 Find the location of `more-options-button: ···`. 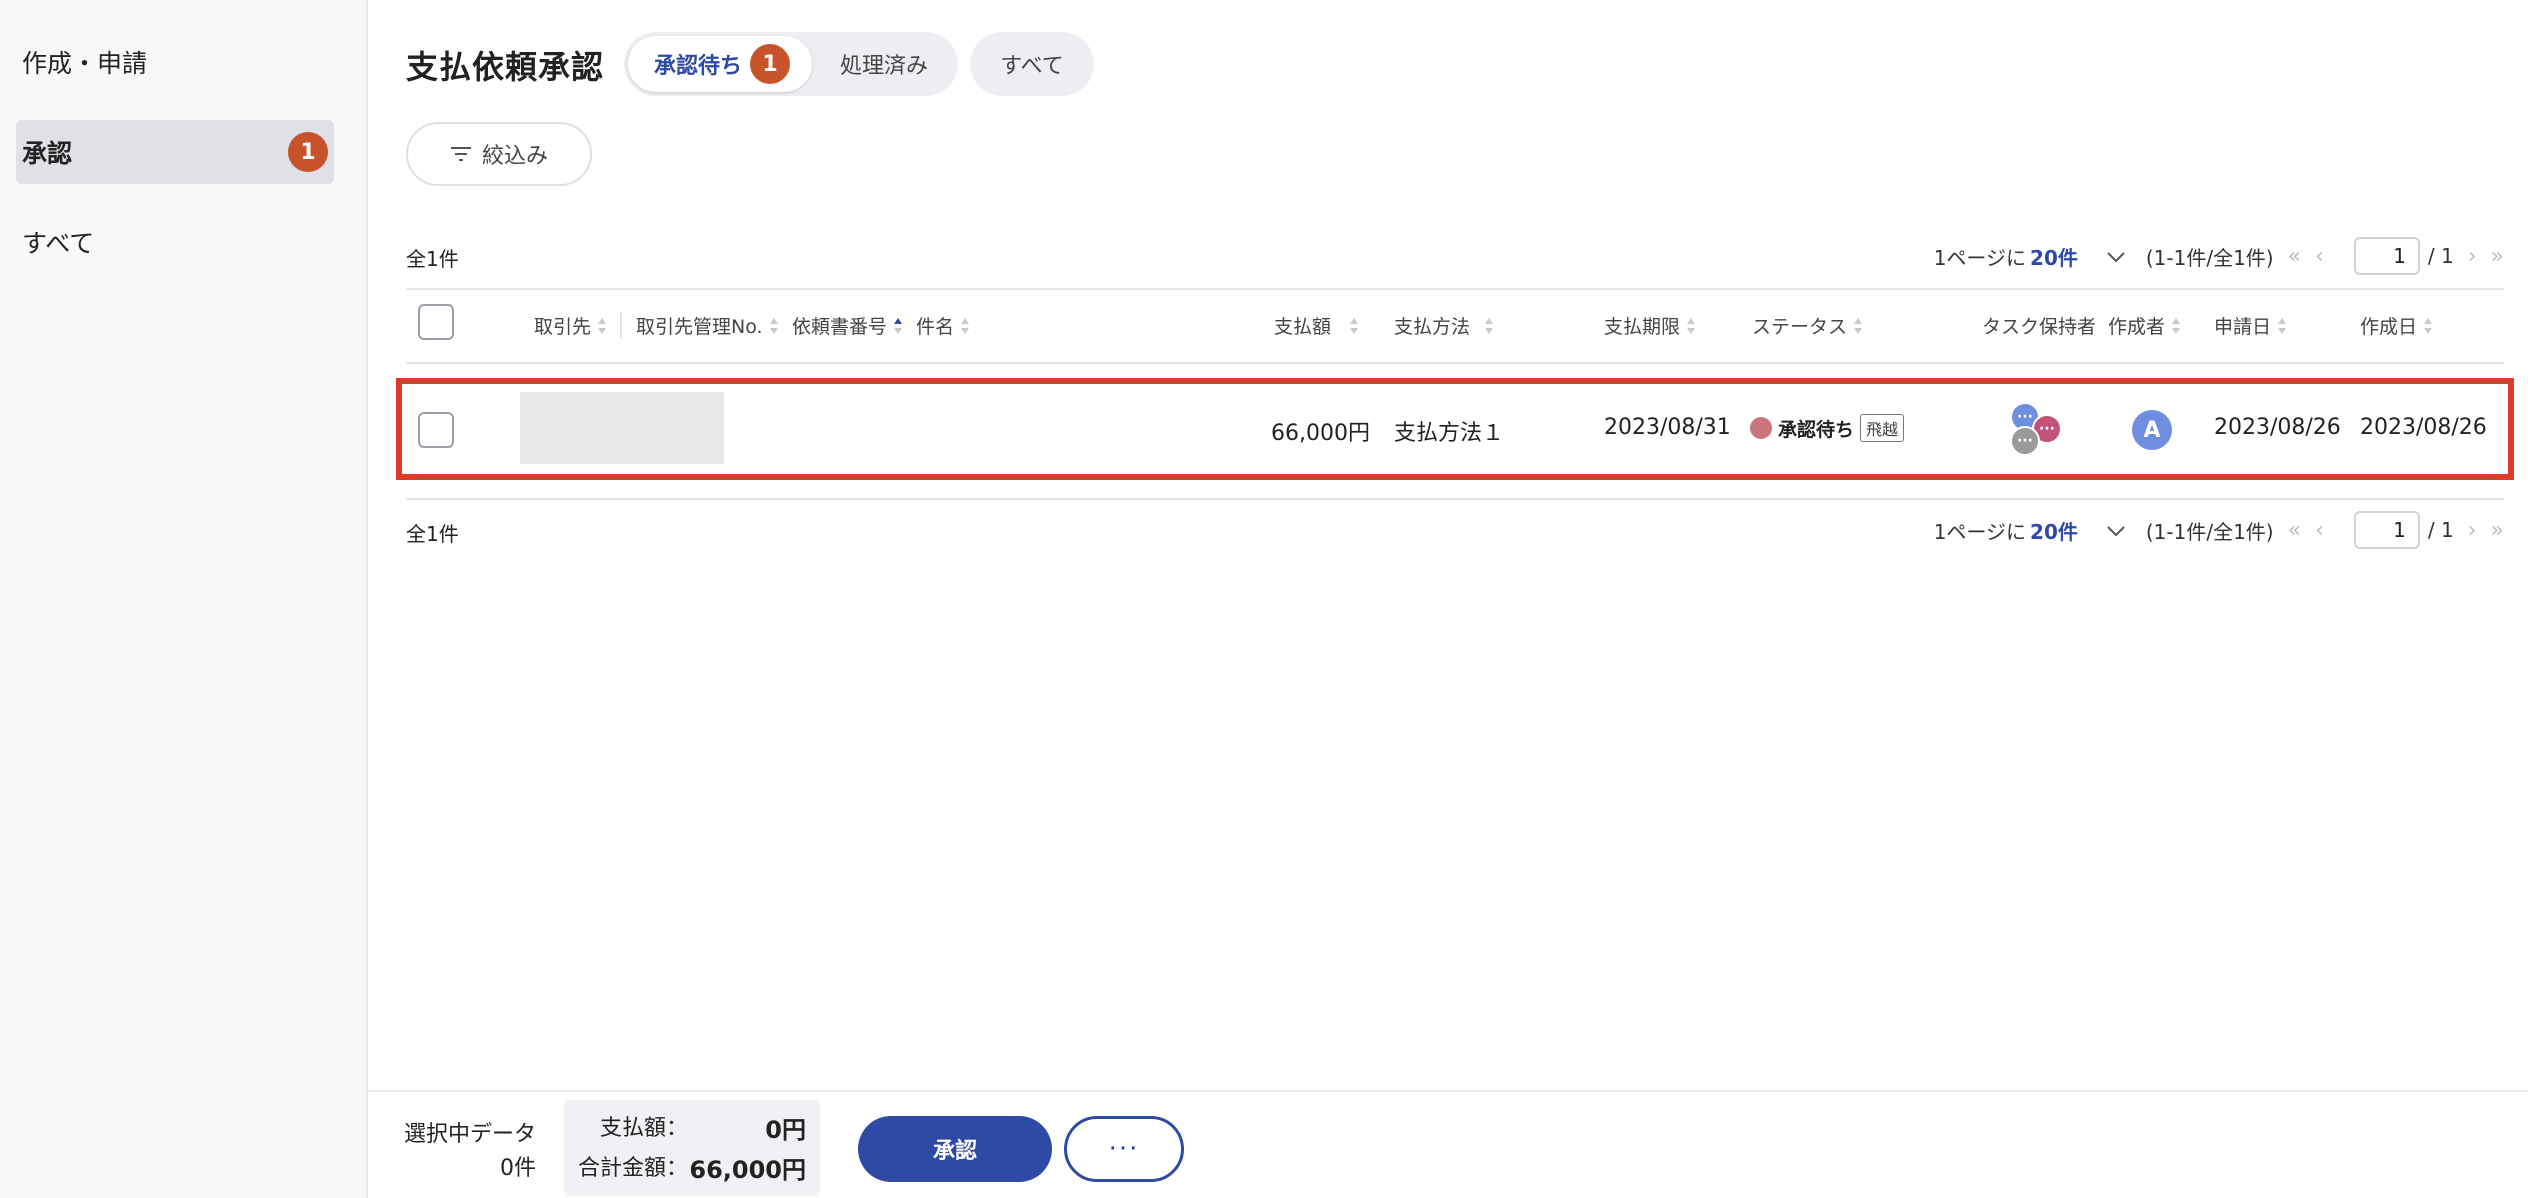

more-options-button: ··· is located at coordinates (1124, 1149).